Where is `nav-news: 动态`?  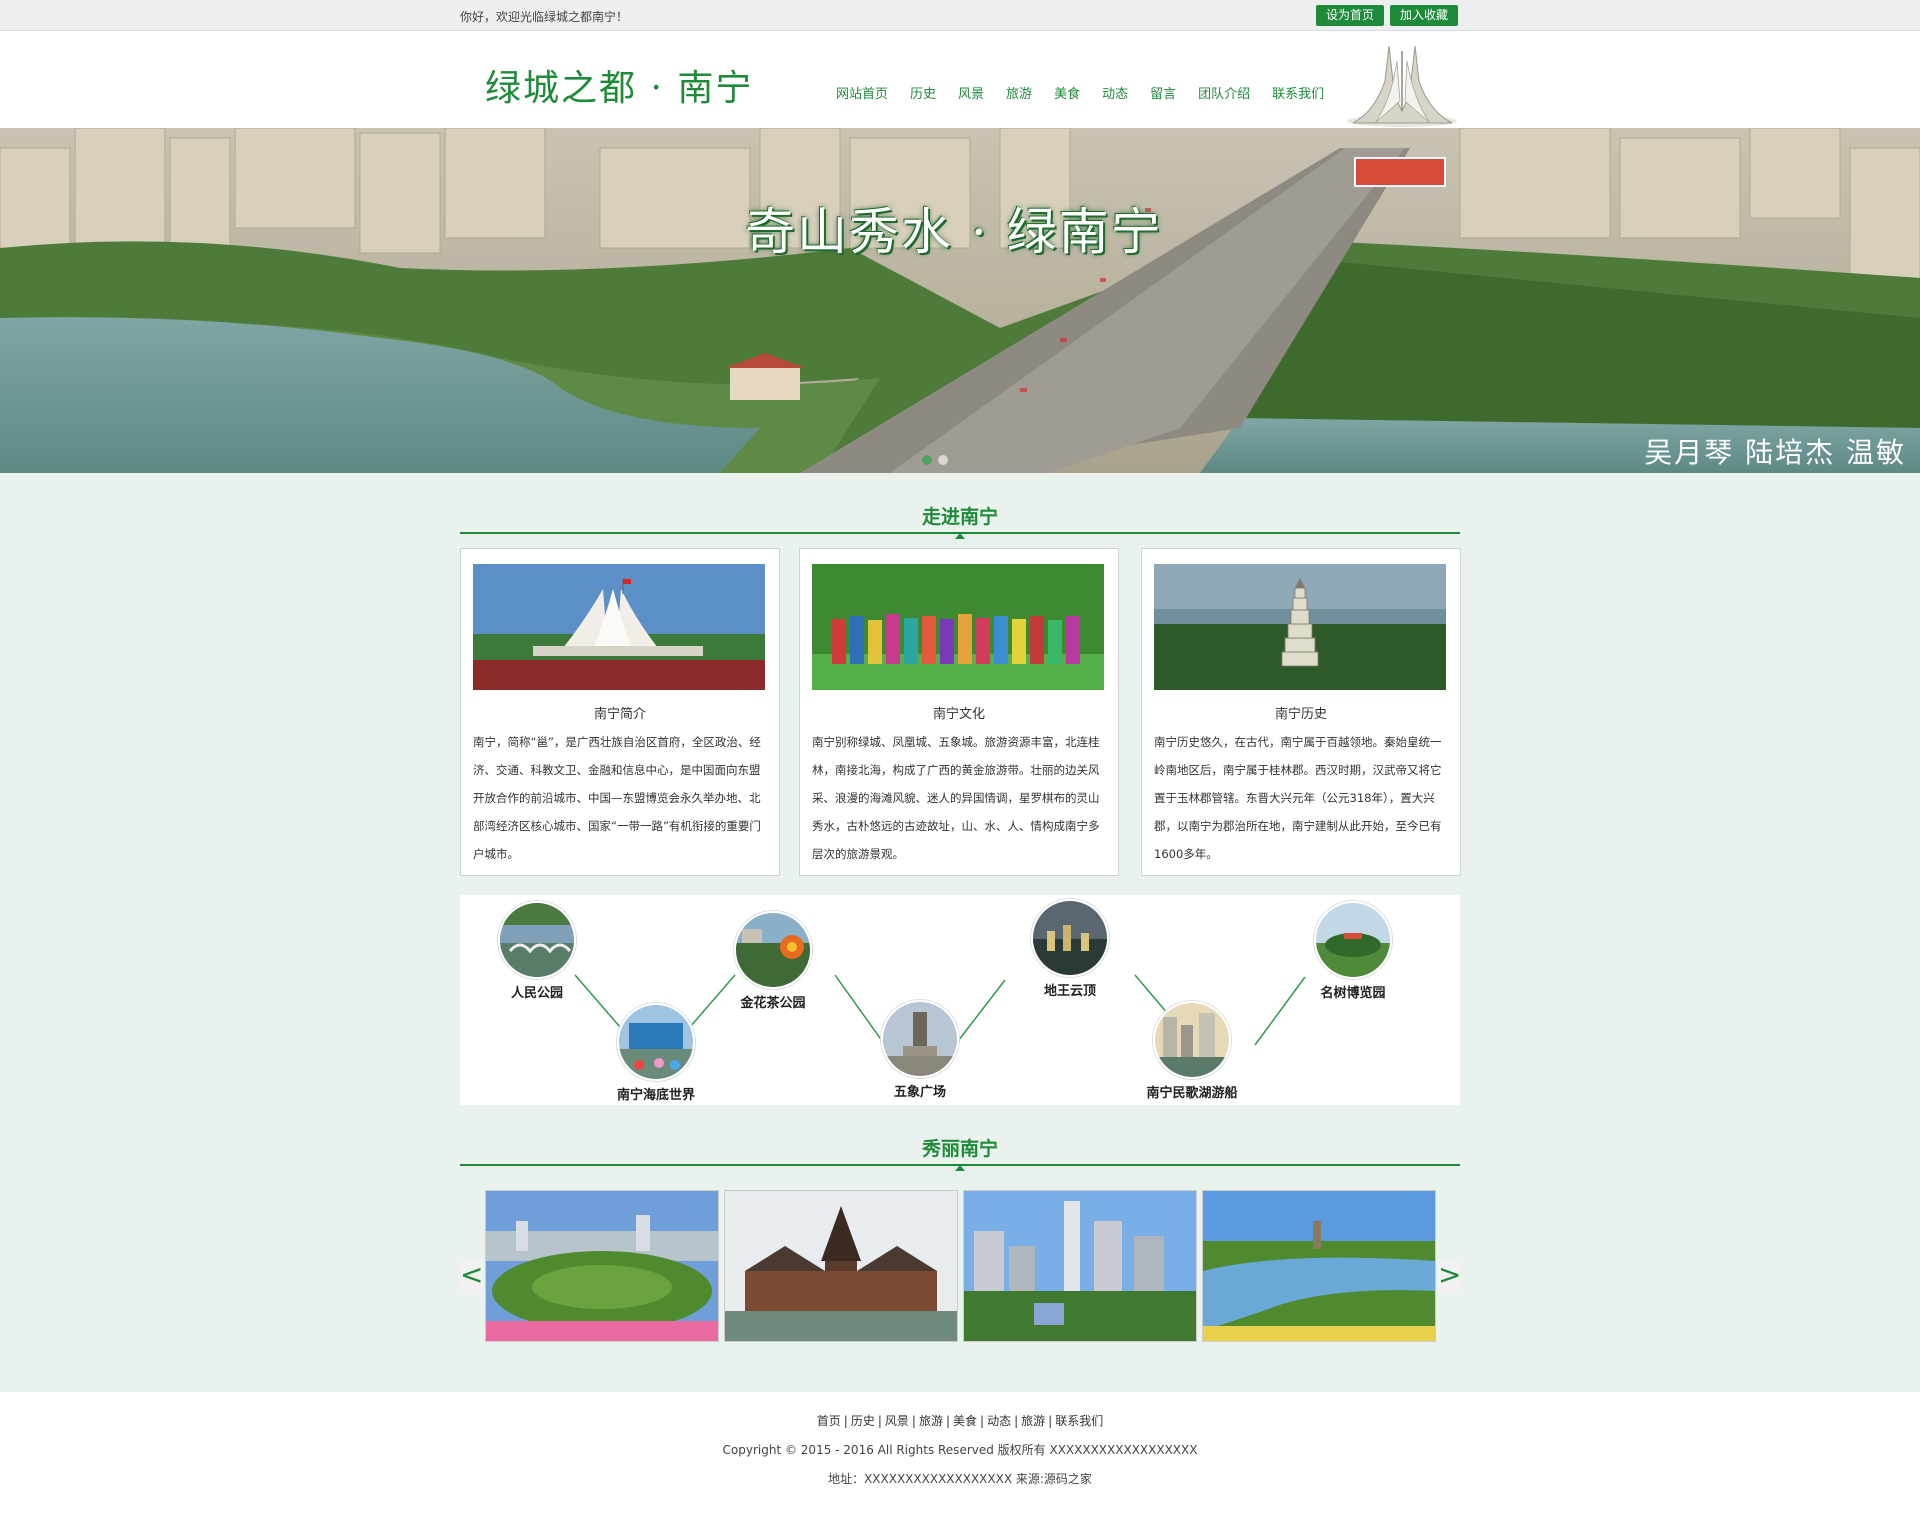
nav-news: 动态 is located at coordinates (1115, 92).